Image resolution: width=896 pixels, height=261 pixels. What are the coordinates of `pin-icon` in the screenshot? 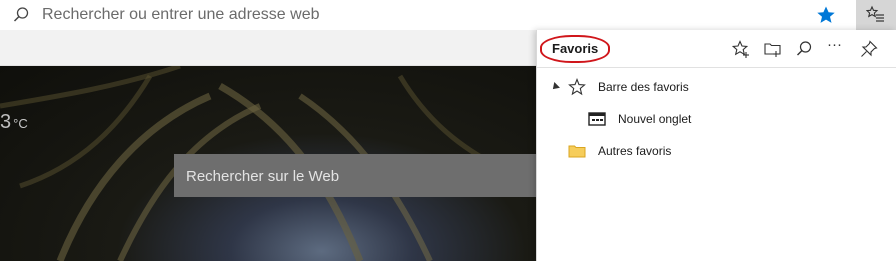 It's located at (869, 48).